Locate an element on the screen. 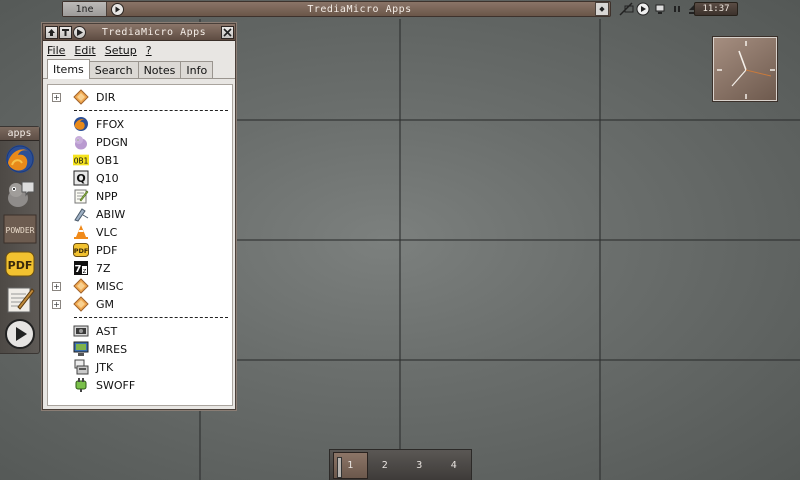  tab-items: Items is located at coordinates (68, 69).